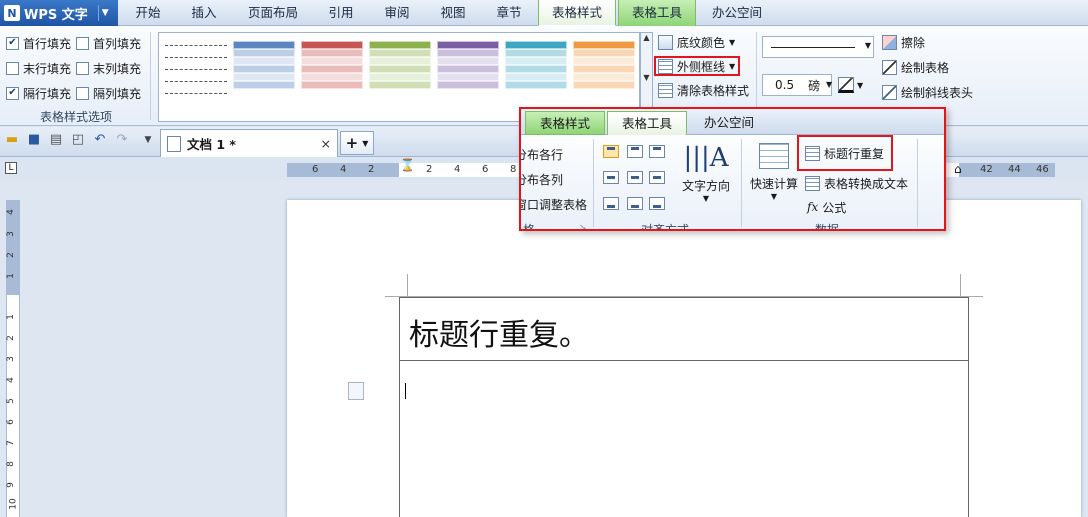  Describe the element at coordinates (852, 85) in the screenshot. I see `pen-color-button: ▼` at that location.